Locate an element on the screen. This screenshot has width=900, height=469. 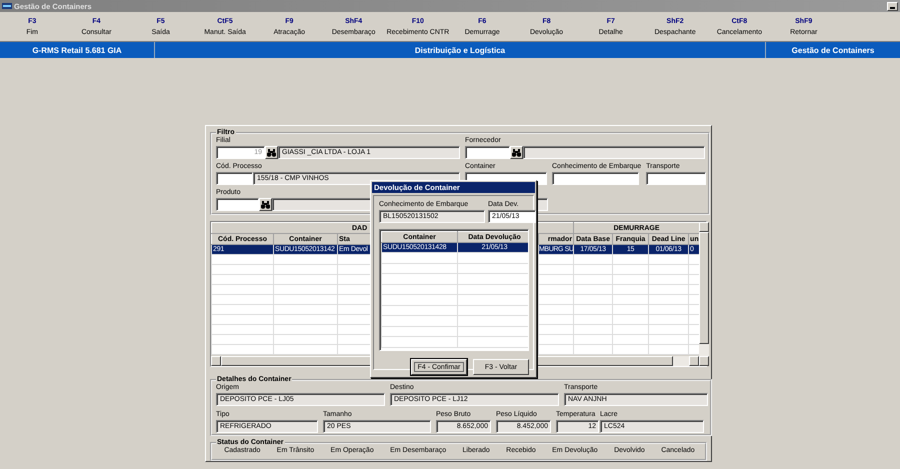
banner-text: G-RMS Retail 5.681 GIA is located at coordinates (77, 50).